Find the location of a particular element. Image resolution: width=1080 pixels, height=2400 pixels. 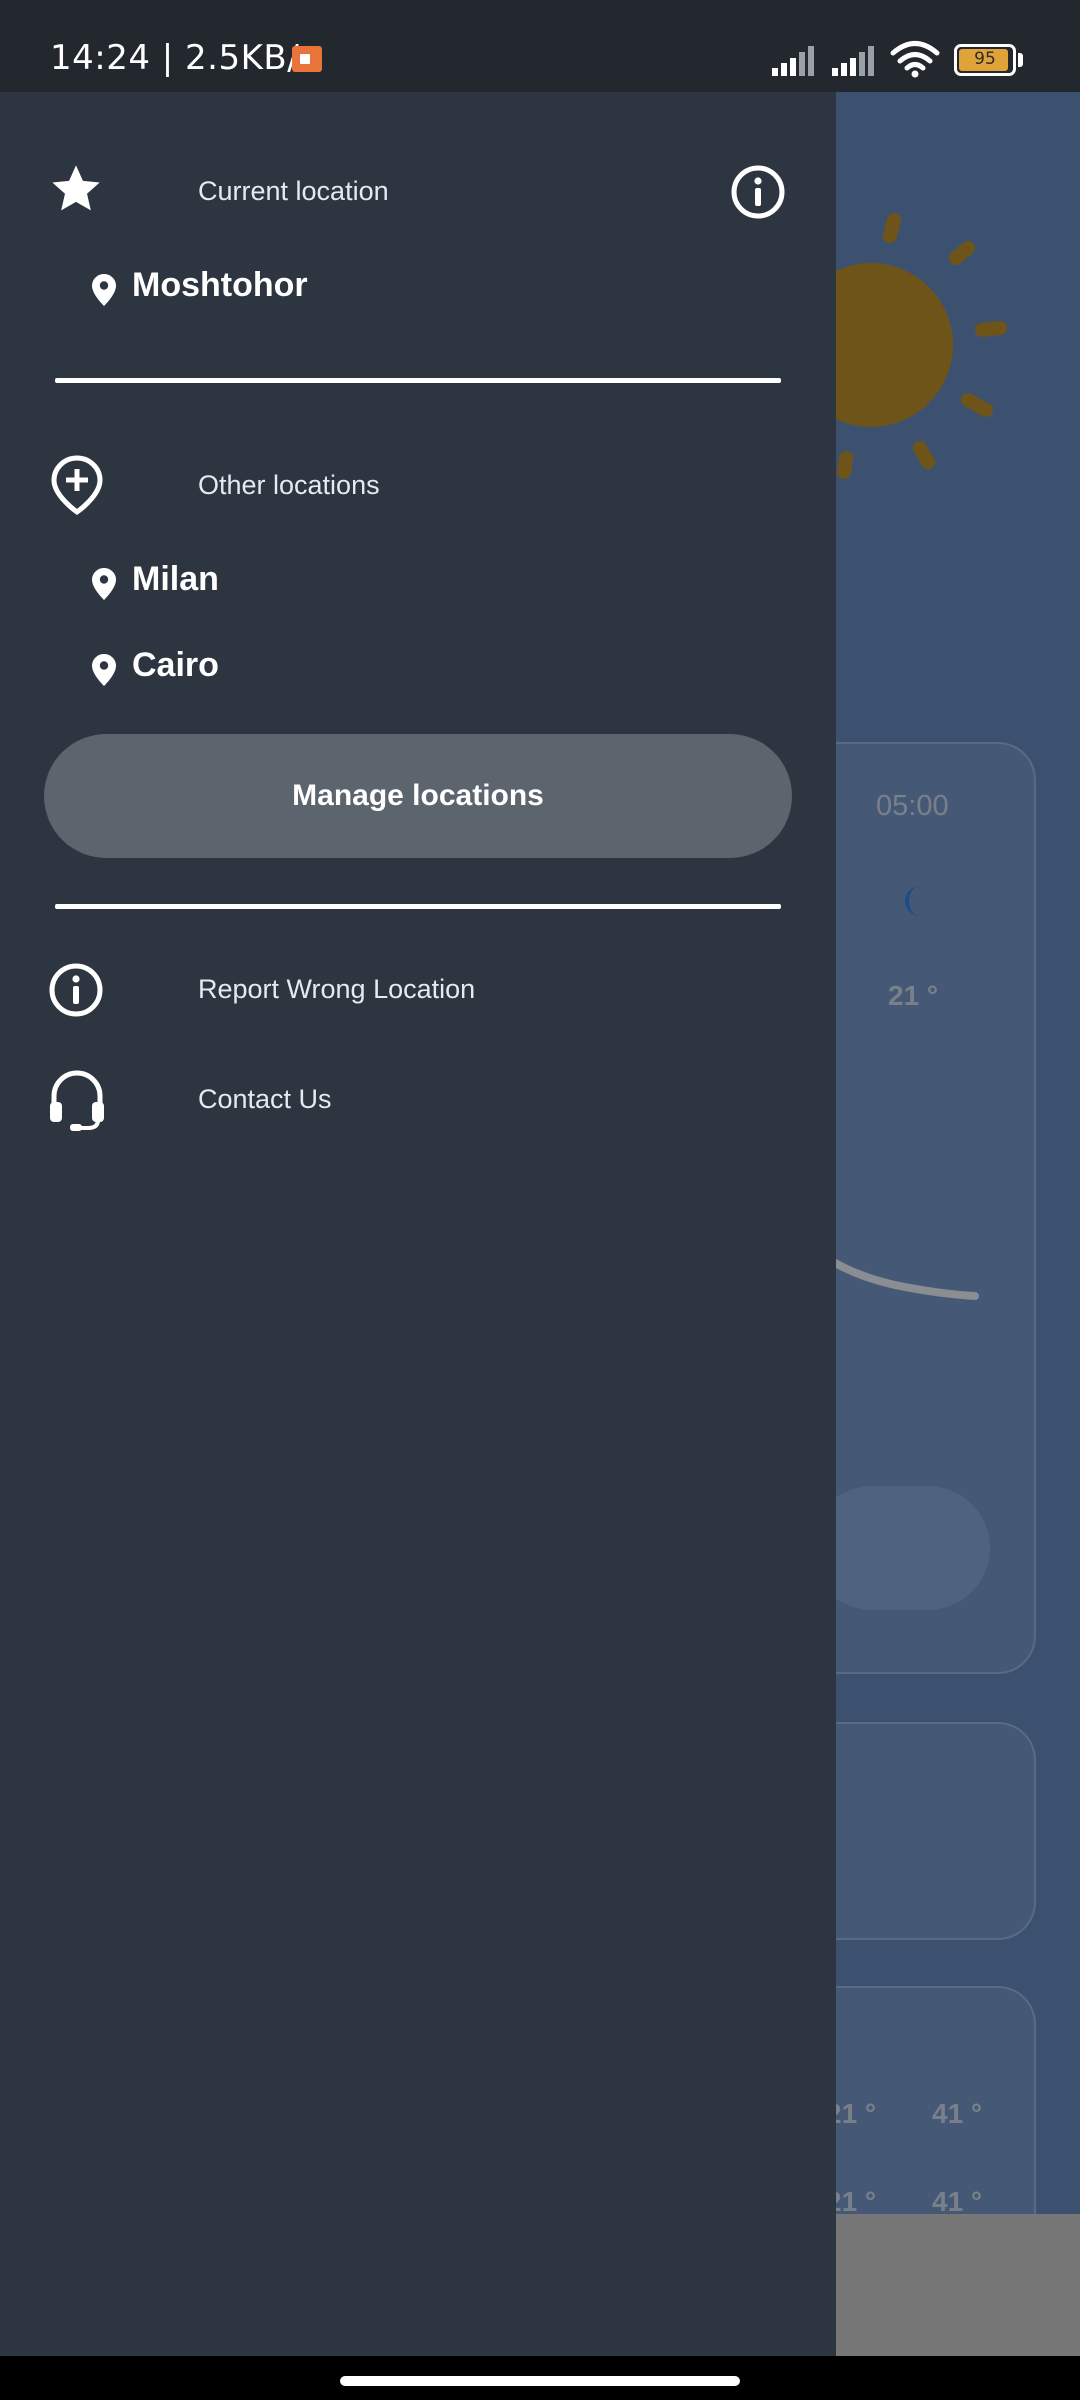

battery-icon: 95 is located at coordinates (985, 60).